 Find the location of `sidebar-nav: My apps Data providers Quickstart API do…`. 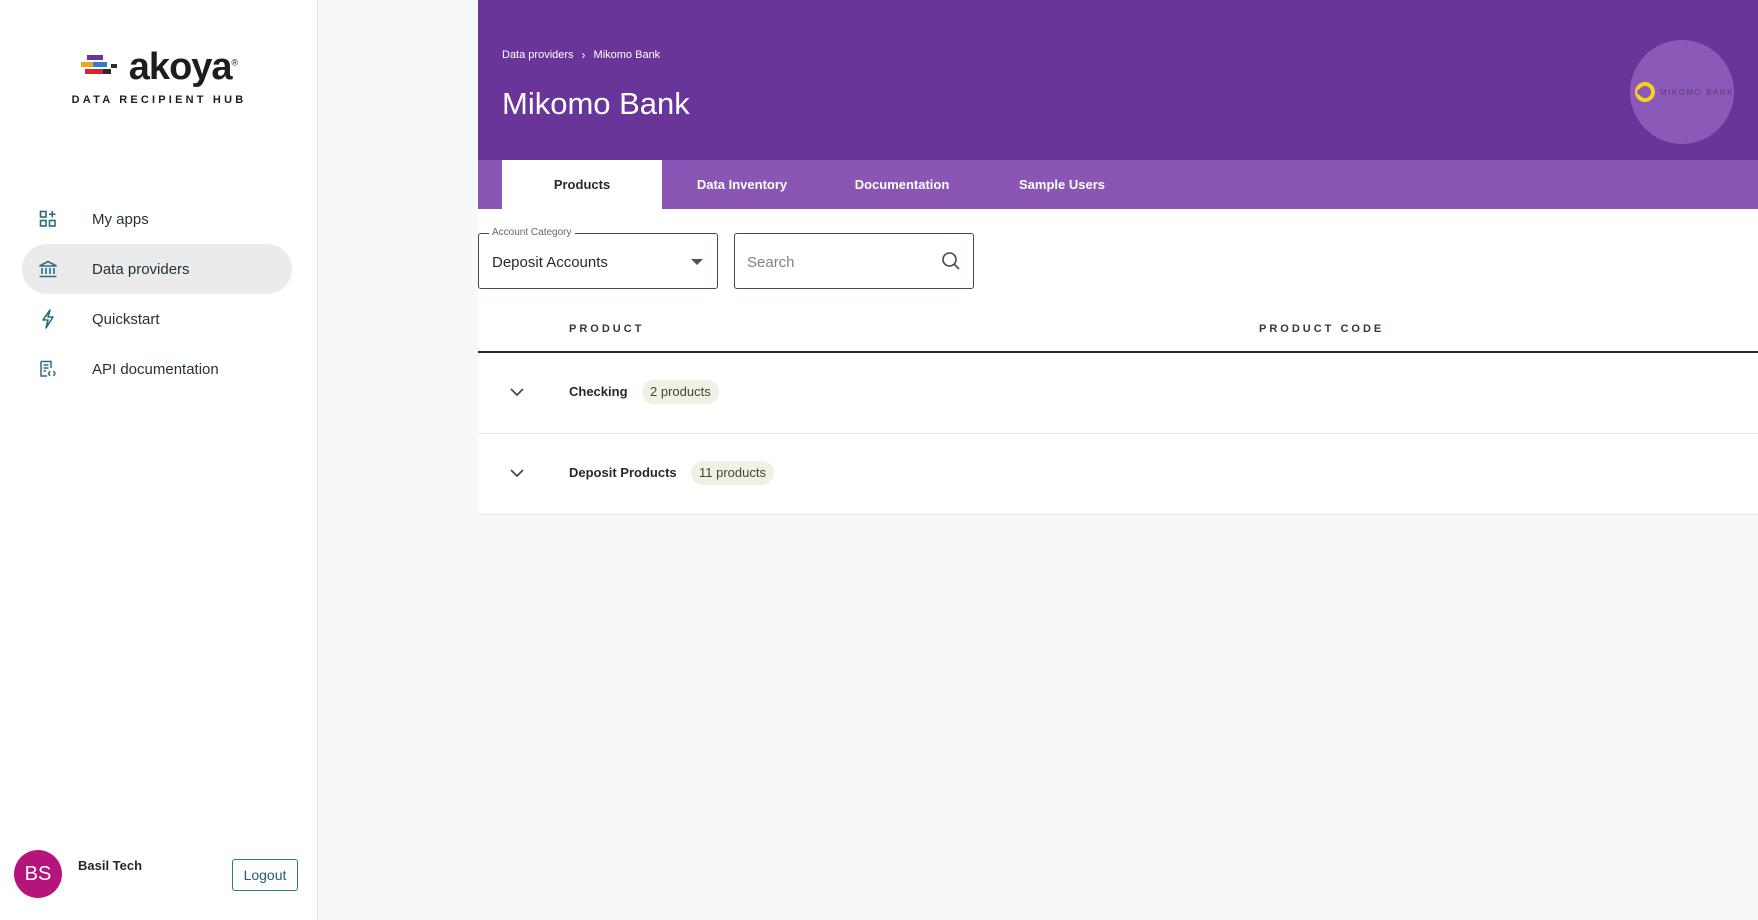

sidebar-nav: My apps Data providers Quickstart API do… is located at coordinates (157, 294).